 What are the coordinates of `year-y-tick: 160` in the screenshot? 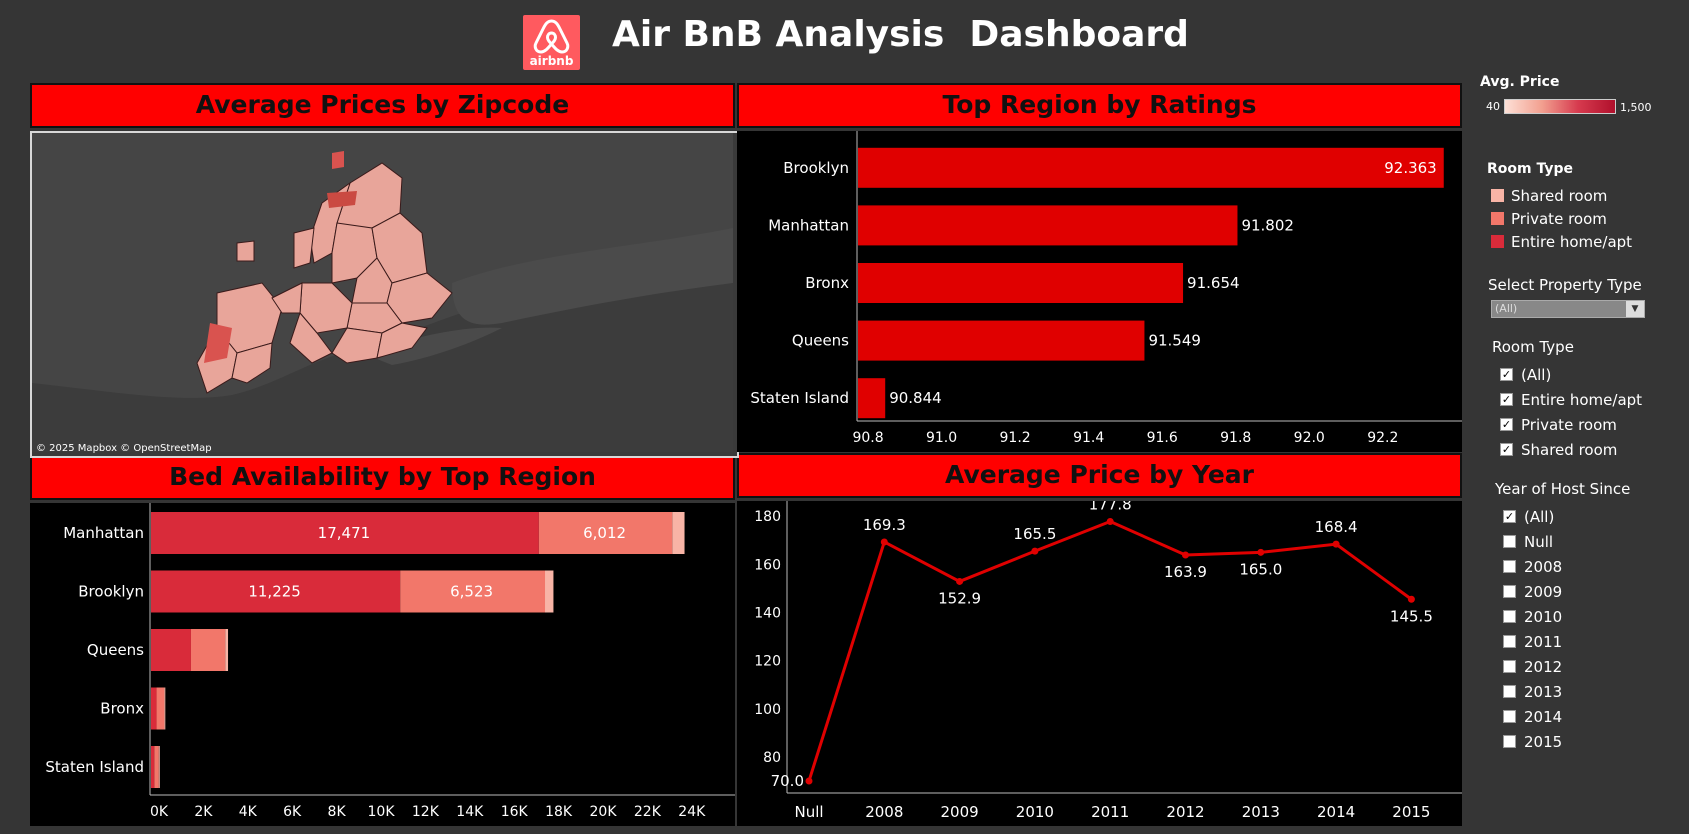 It's located at (767, 565).